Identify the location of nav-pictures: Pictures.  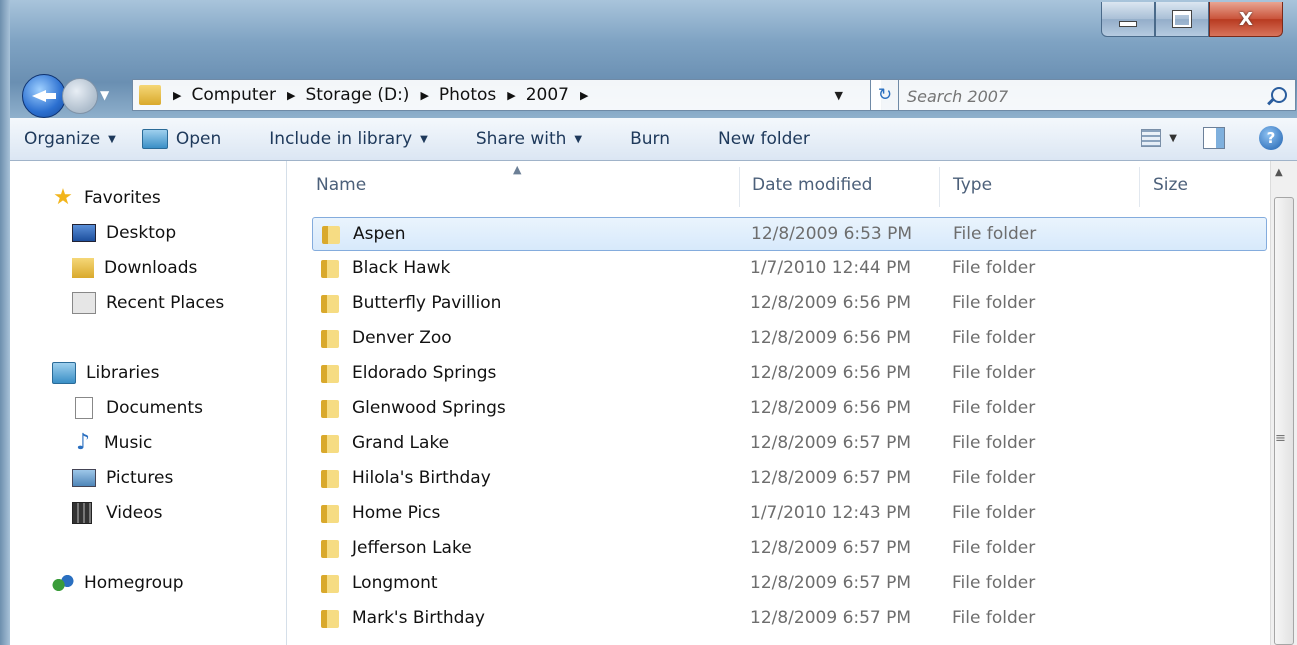
(122, 478).